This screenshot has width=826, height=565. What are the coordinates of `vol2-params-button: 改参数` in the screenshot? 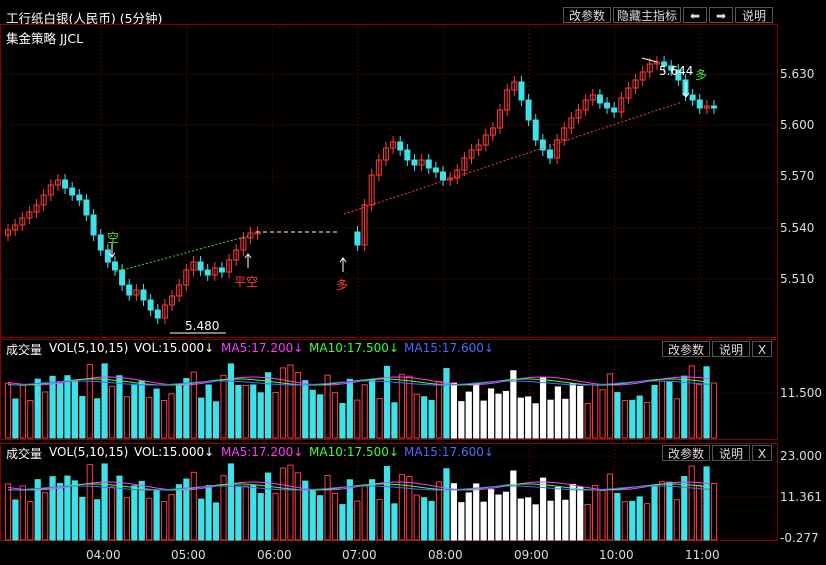 It's located at (686, 453).